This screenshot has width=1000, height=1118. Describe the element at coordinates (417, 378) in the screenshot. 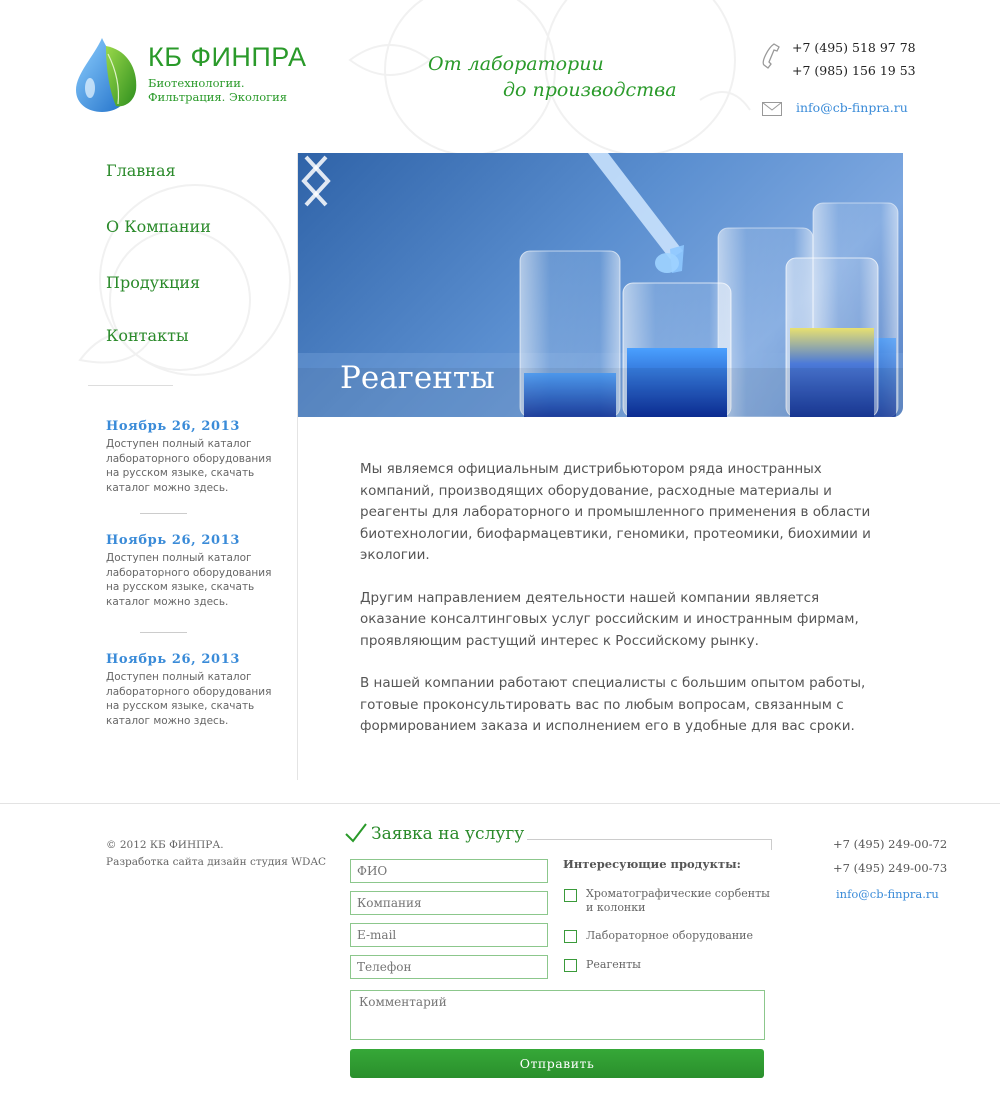

I see `slide-caption: Реагенты` at that location.